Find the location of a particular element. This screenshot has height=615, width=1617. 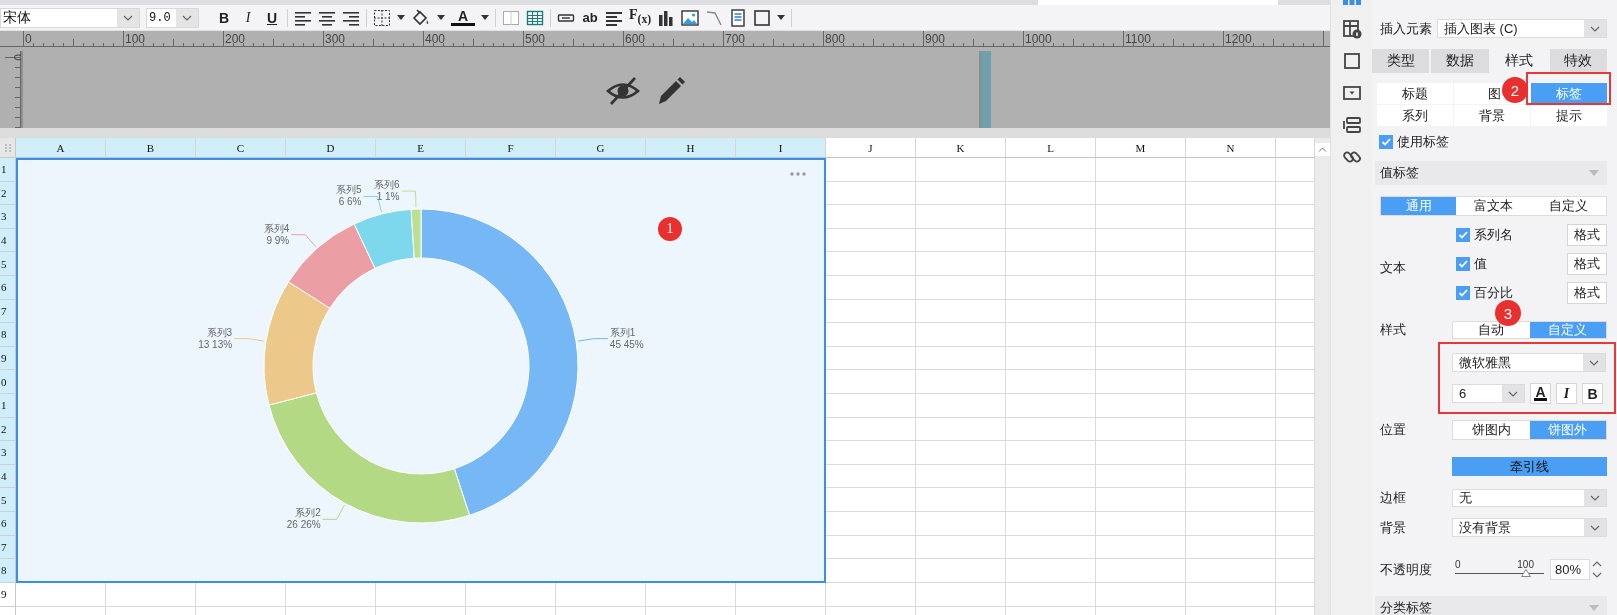

tab: 特效 is located at coordinates (1578, 61).